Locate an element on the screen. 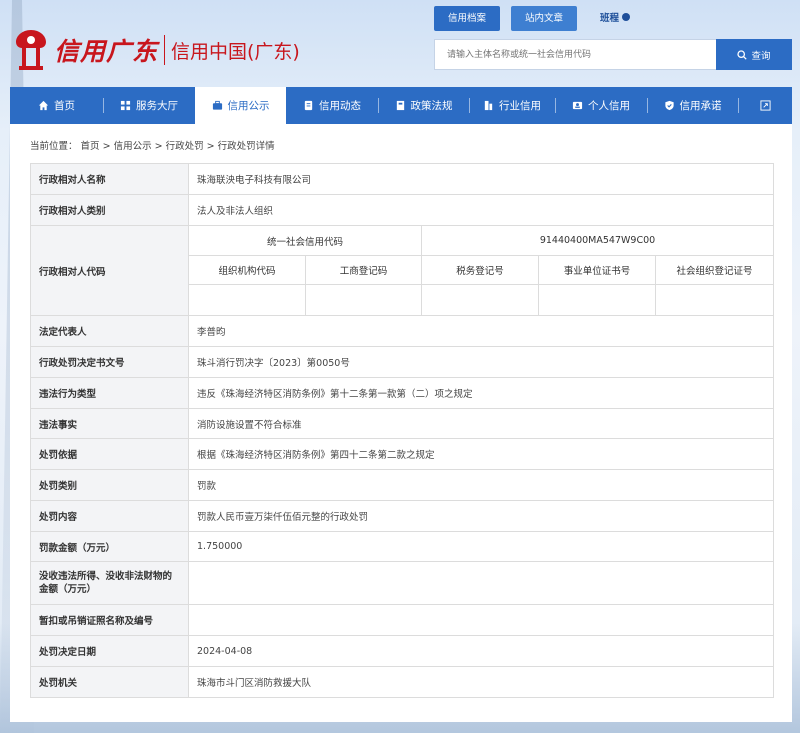 Image resolution: width=800 pixels, height=733 pixels. top-link: 班程 is located at coordinates (615, 17).